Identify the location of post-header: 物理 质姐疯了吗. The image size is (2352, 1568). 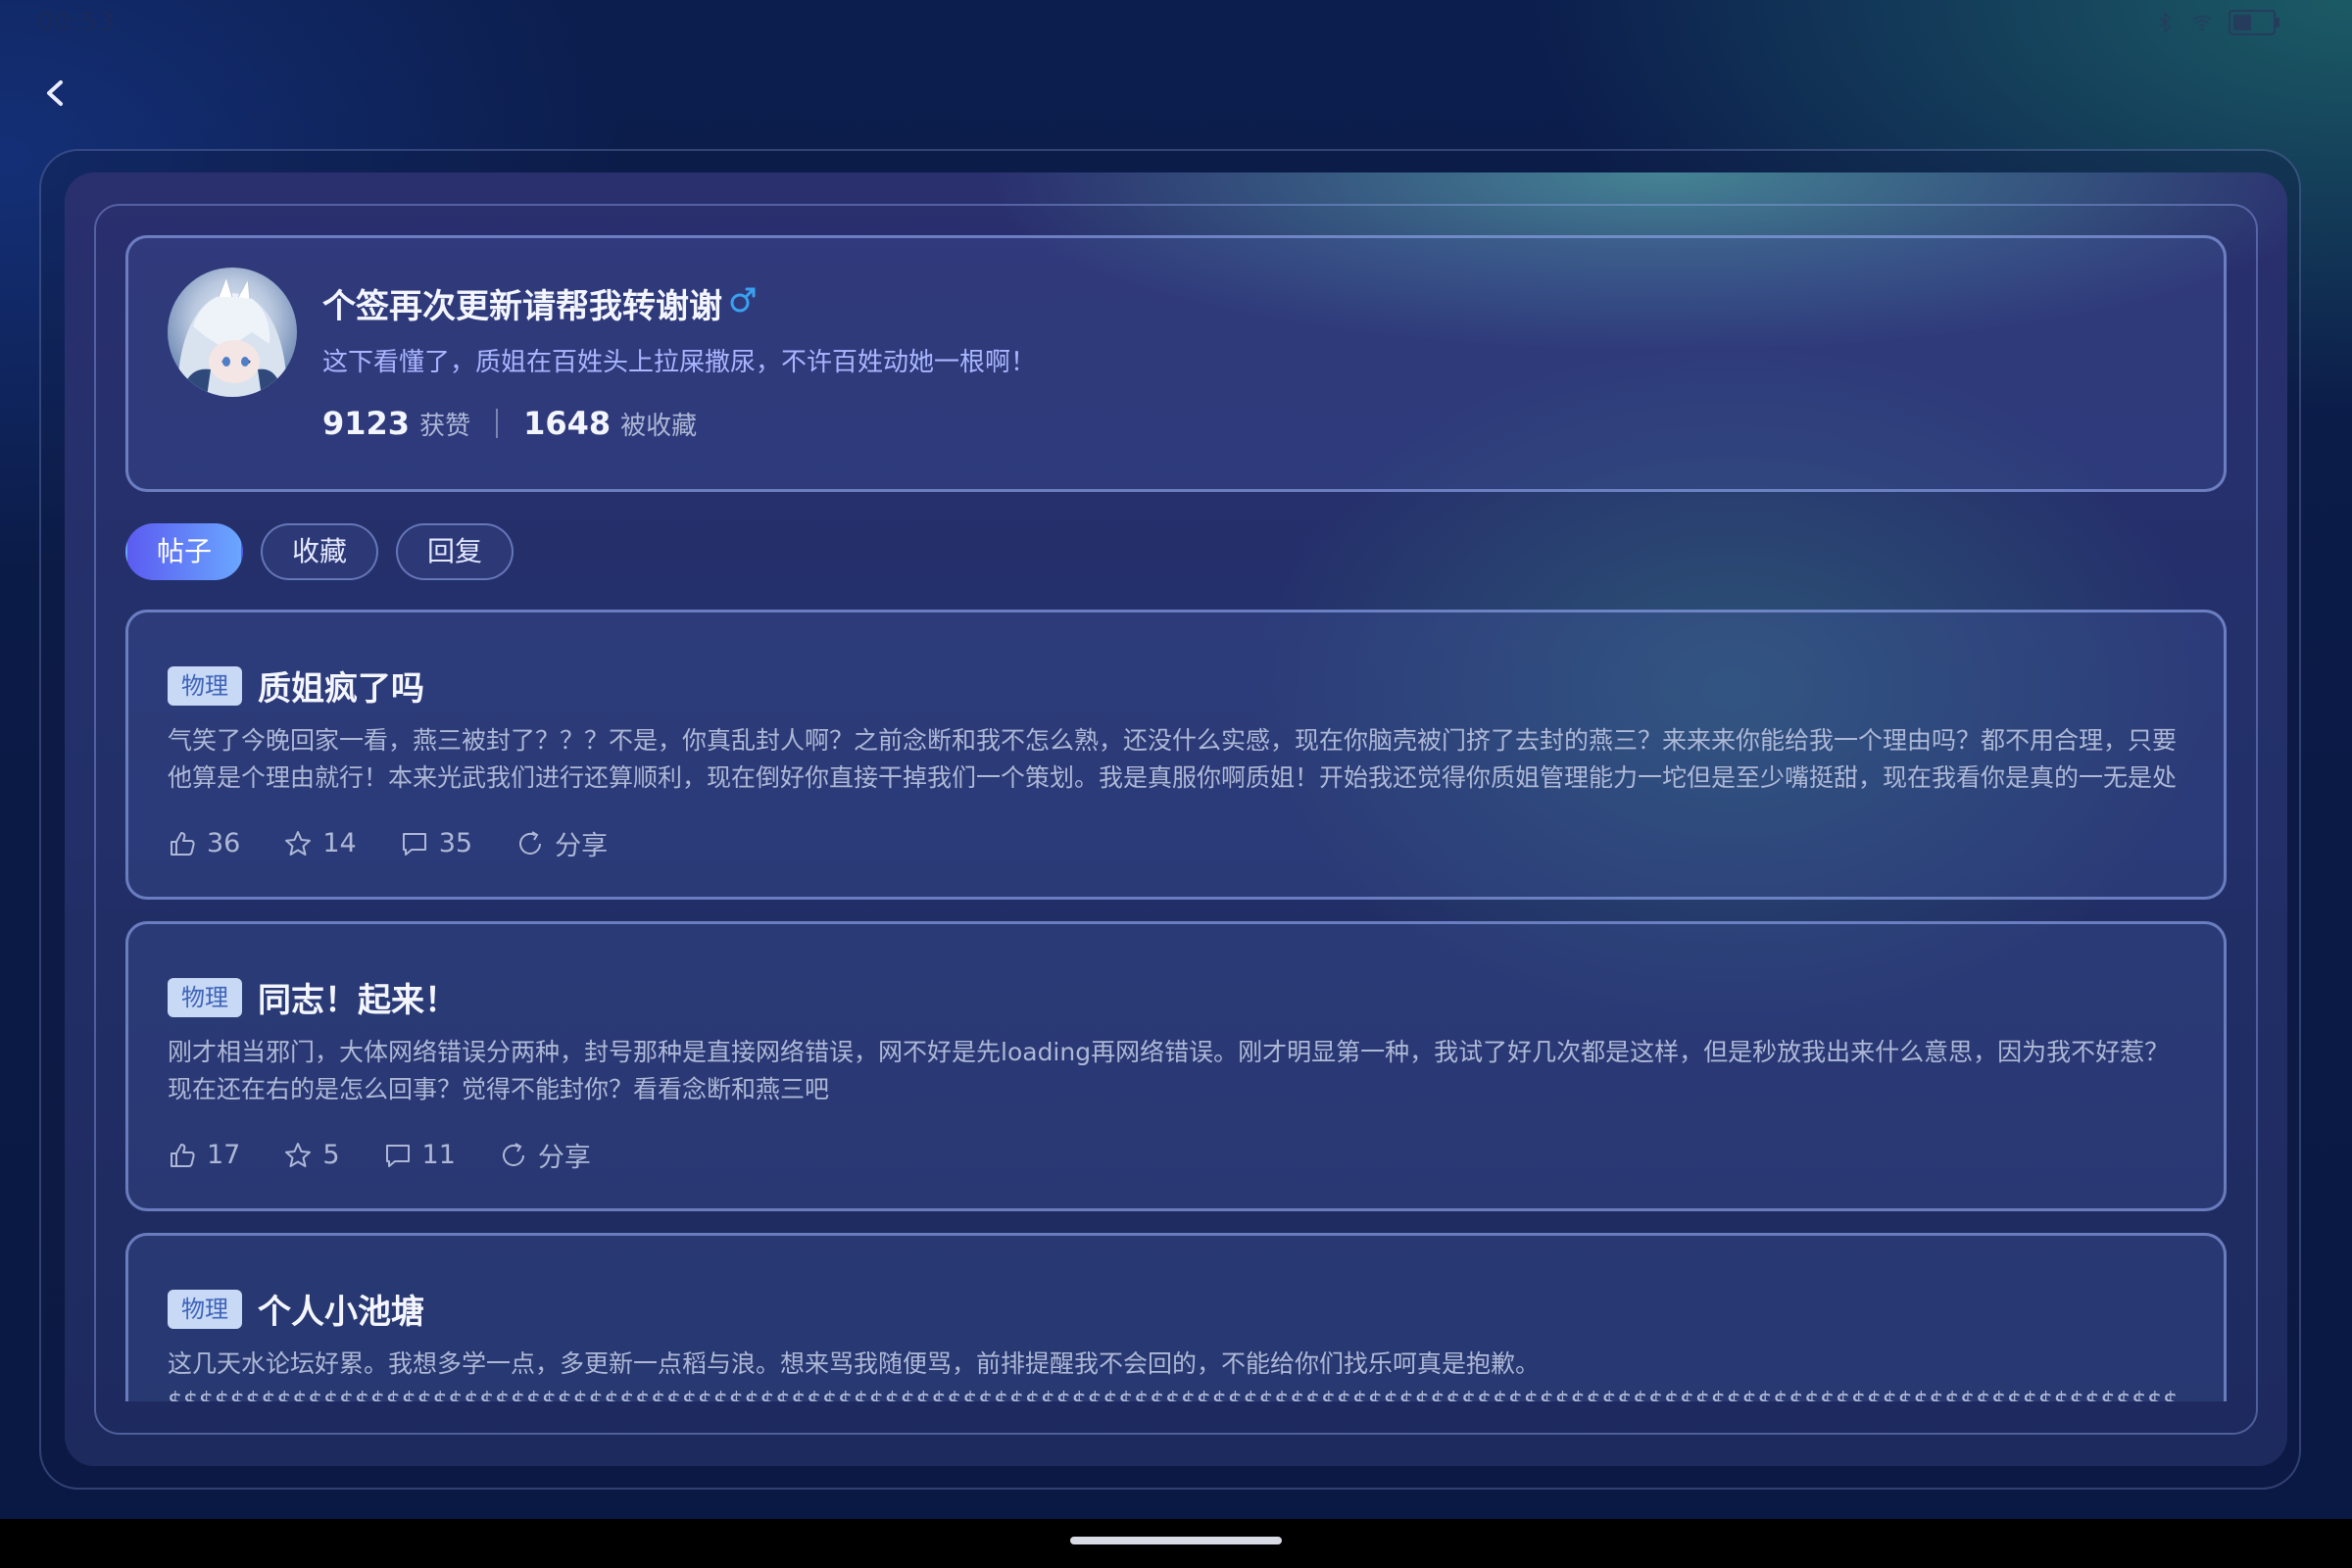
(296, 686).